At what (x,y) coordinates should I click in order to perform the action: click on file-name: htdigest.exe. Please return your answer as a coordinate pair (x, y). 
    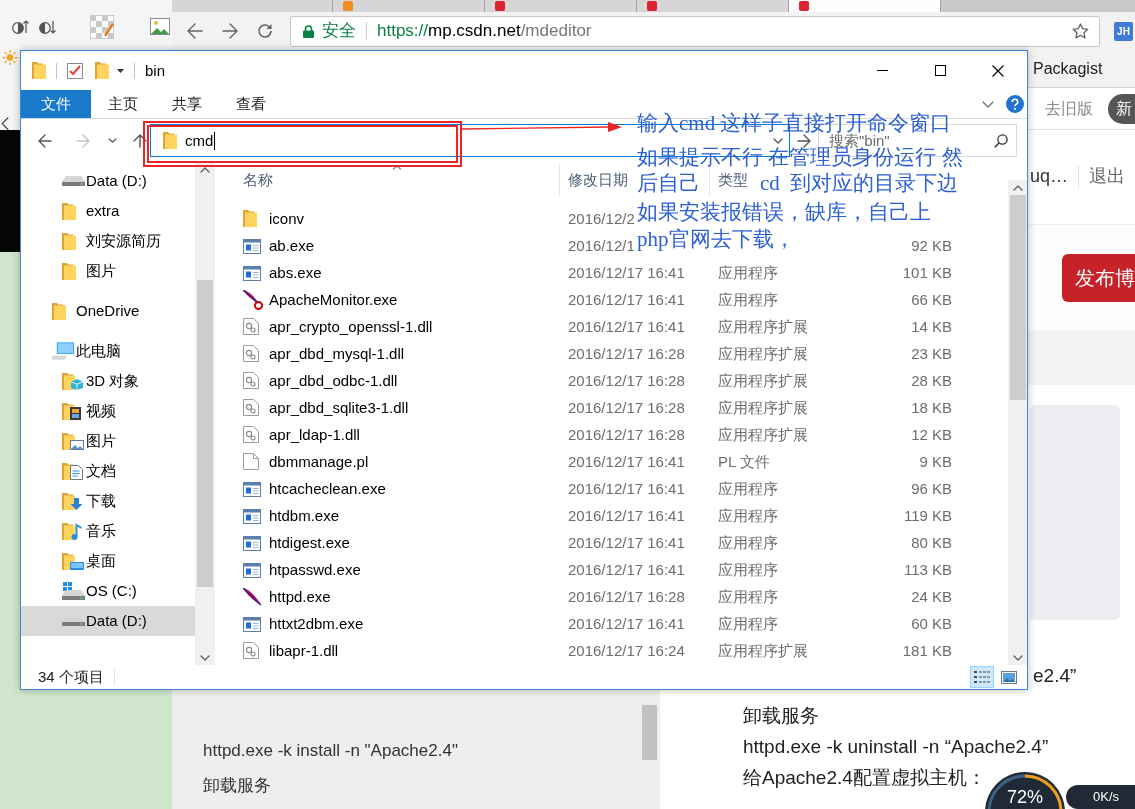
    Looking at the image, I should click on (309, 542).